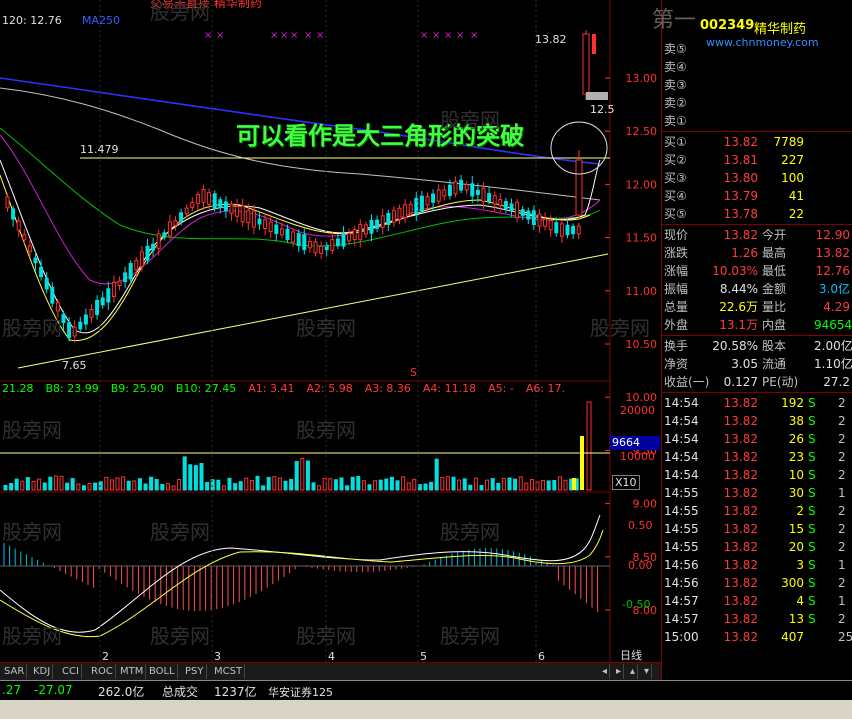 The width and height of the screenshot is (852, 719). I want to click on tick-row: 14:55 13.82 2 S 2, so click(757, 511).